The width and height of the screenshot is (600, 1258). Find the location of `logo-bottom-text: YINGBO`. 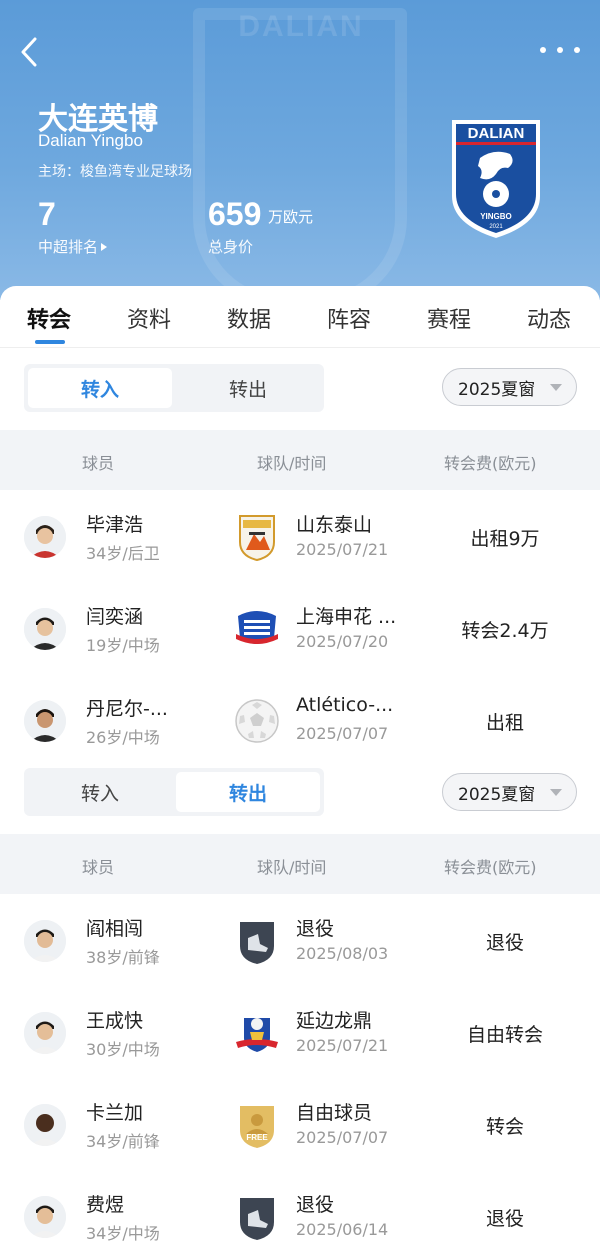

logo-bottom-text: YINGBO is located at coordinates (496, 216).